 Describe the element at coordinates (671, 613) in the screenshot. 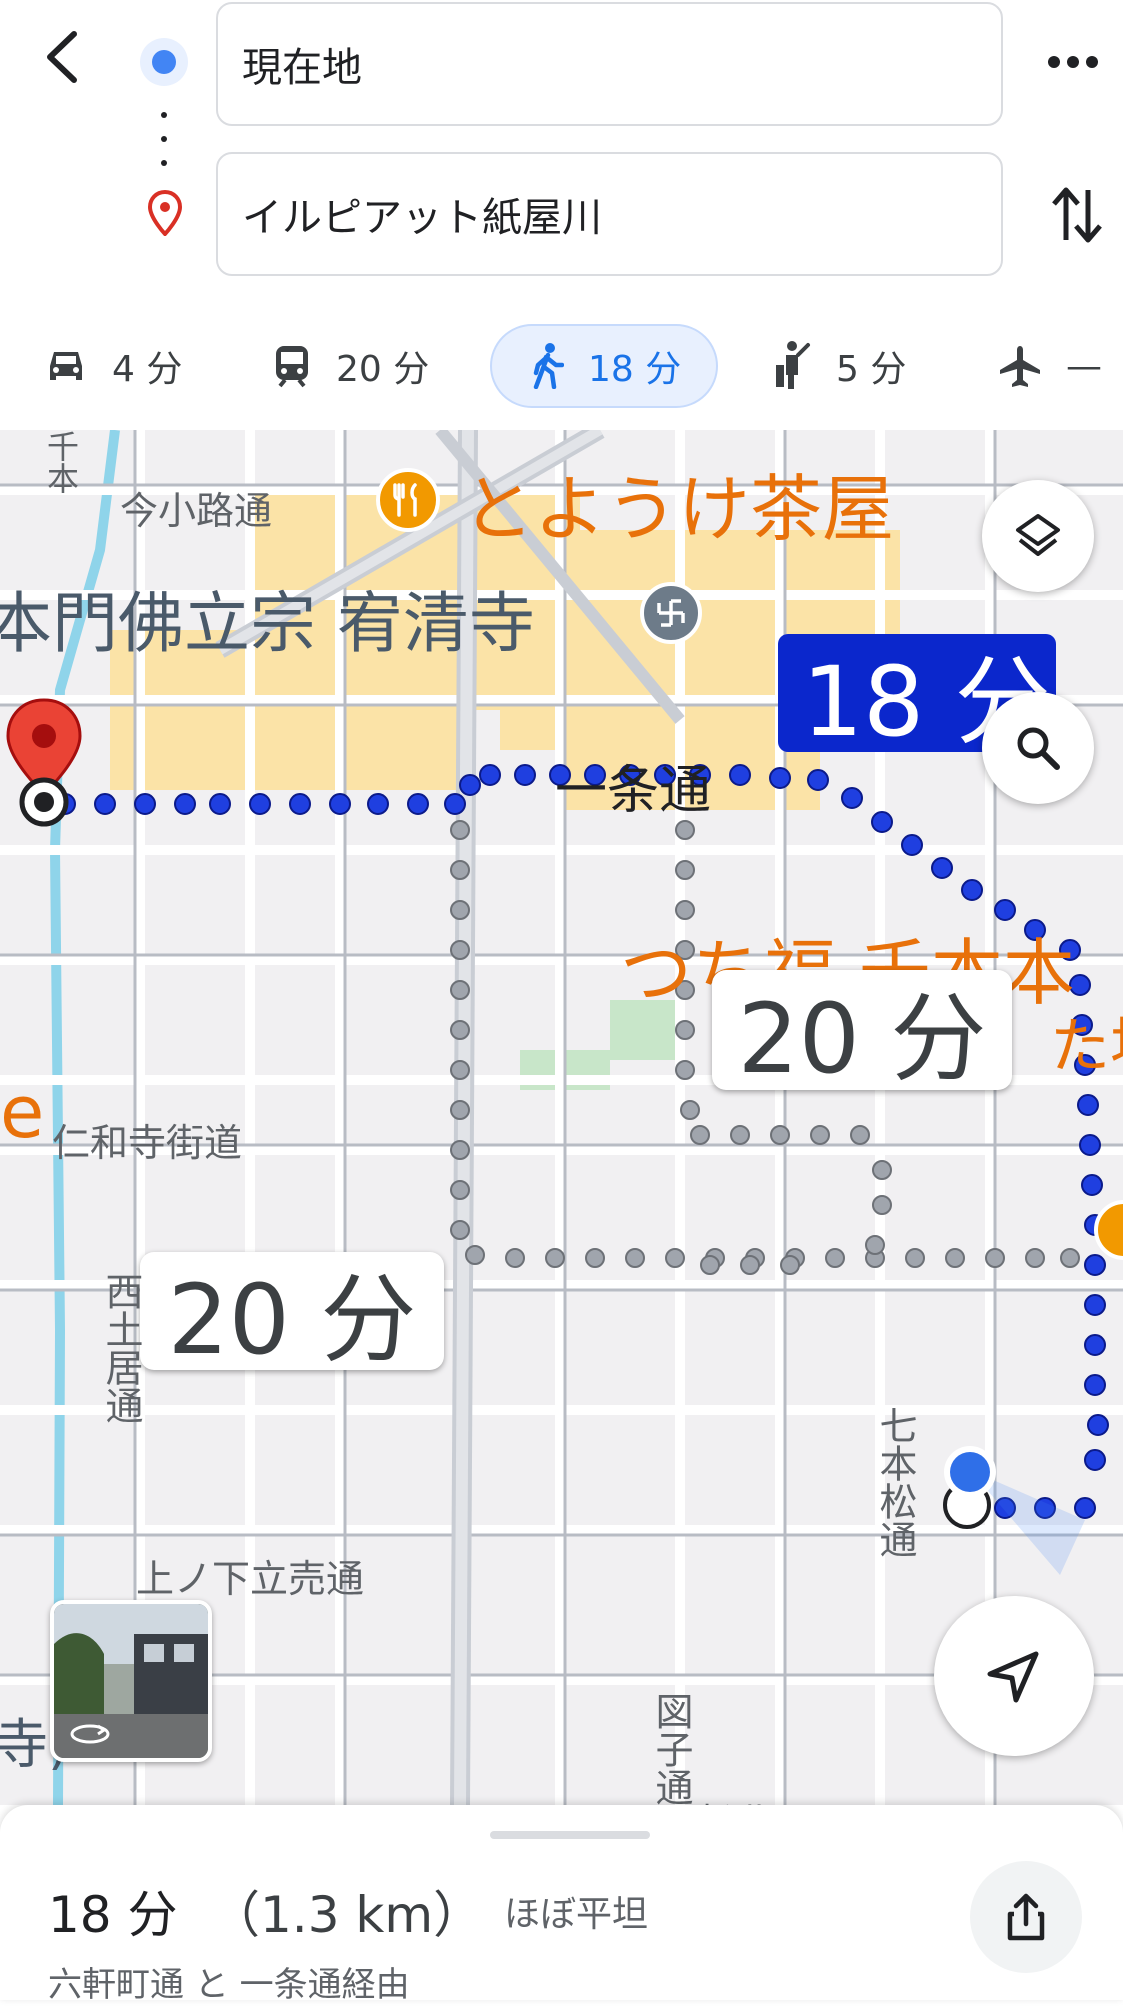

I see `temple-icon` at that location.